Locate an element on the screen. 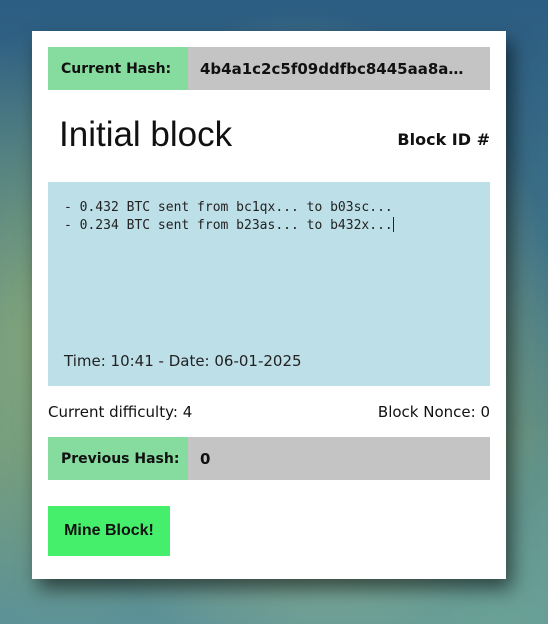  previous-hash-text: 0 is located at coordinates (205, 458).